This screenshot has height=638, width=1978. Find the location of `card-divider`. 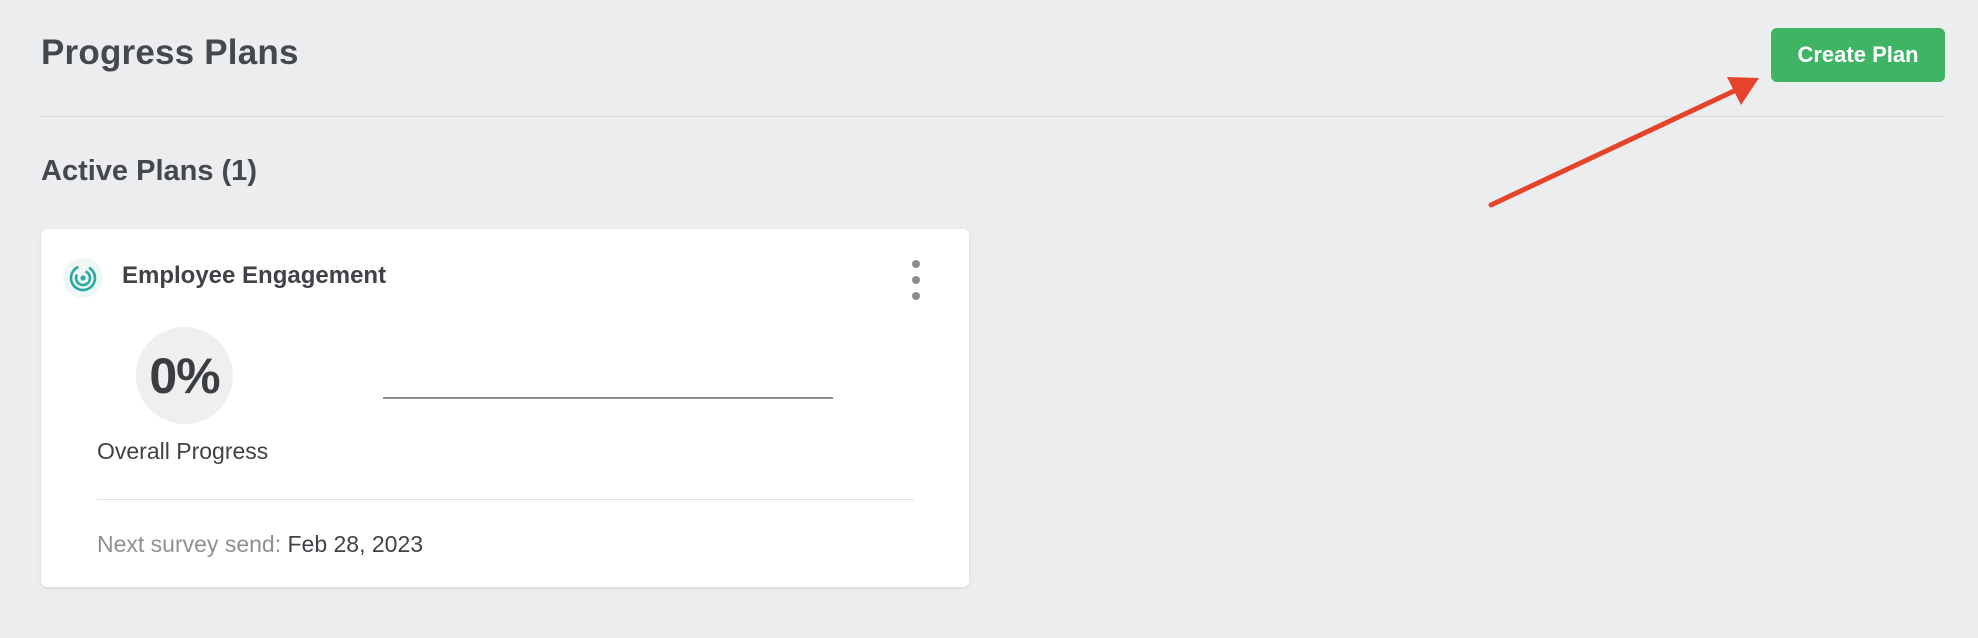

card-divider is located at coordinates (505, 499).